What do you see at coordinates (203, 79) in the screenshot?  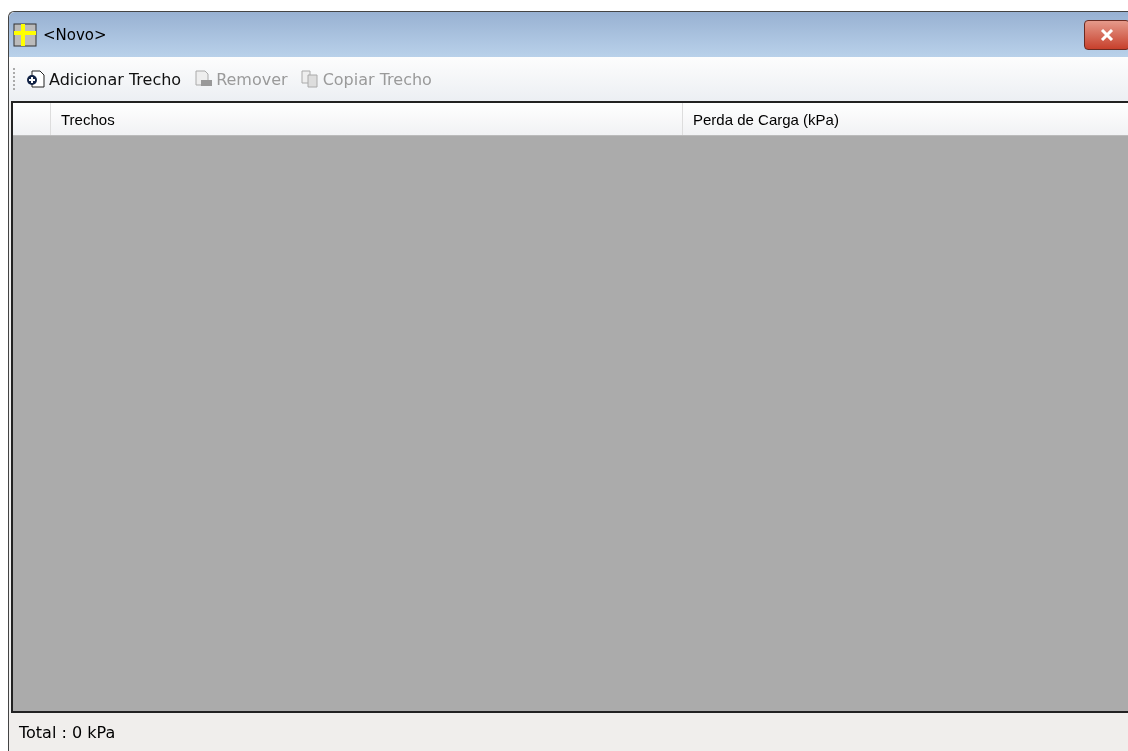 I see `document-icon` at bounding box center [203, 79].